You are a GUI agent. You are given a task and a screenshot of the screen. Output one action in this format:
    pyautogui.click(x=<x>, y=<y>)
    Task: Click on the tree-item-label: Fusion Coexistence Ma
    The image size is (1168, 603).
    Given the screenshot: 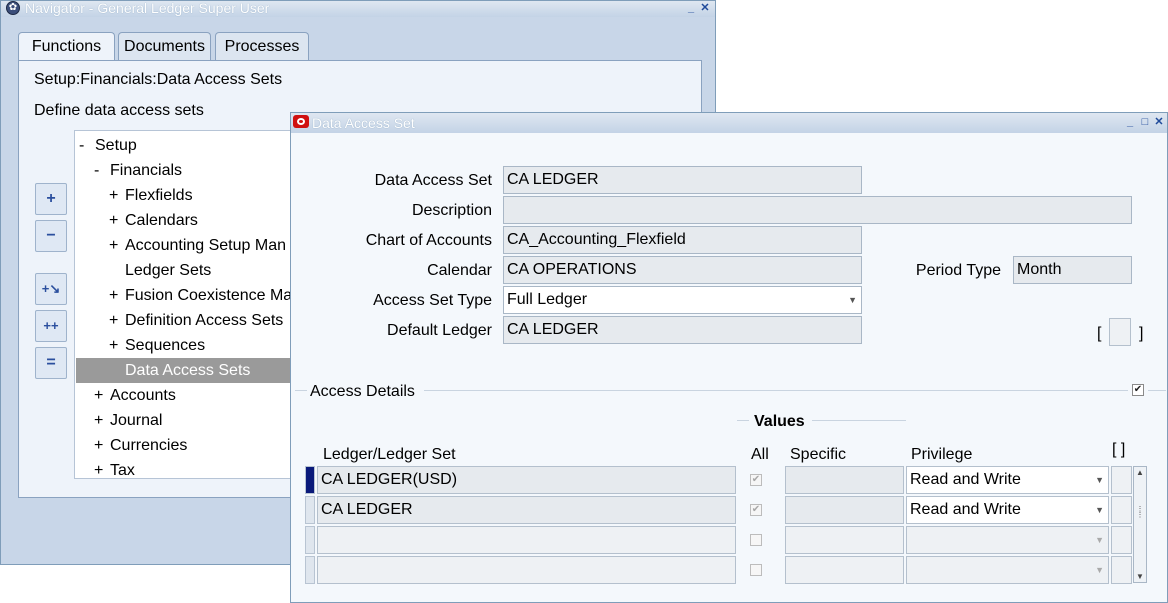 What is the action you would take?
    pyautogui.click(x=209, y=295)
    